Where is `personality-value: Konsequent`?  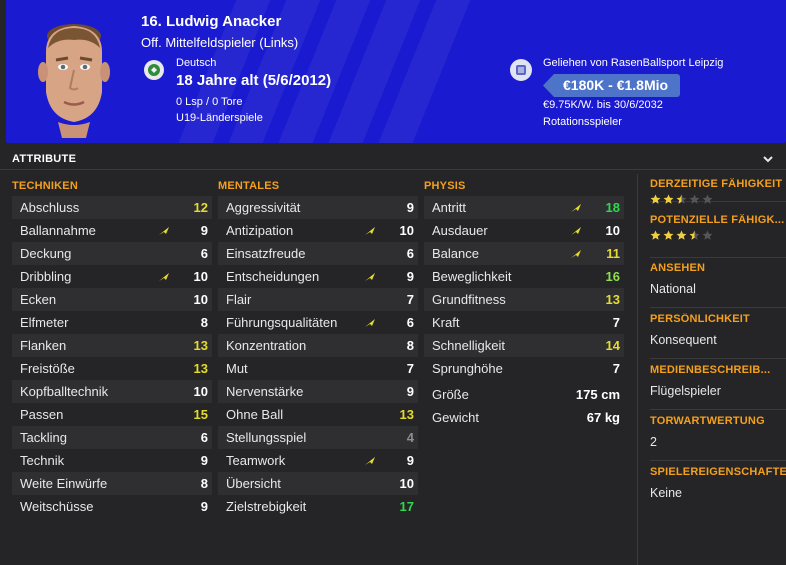
personality-value: Konsequent is located at coordinates (683, 340).